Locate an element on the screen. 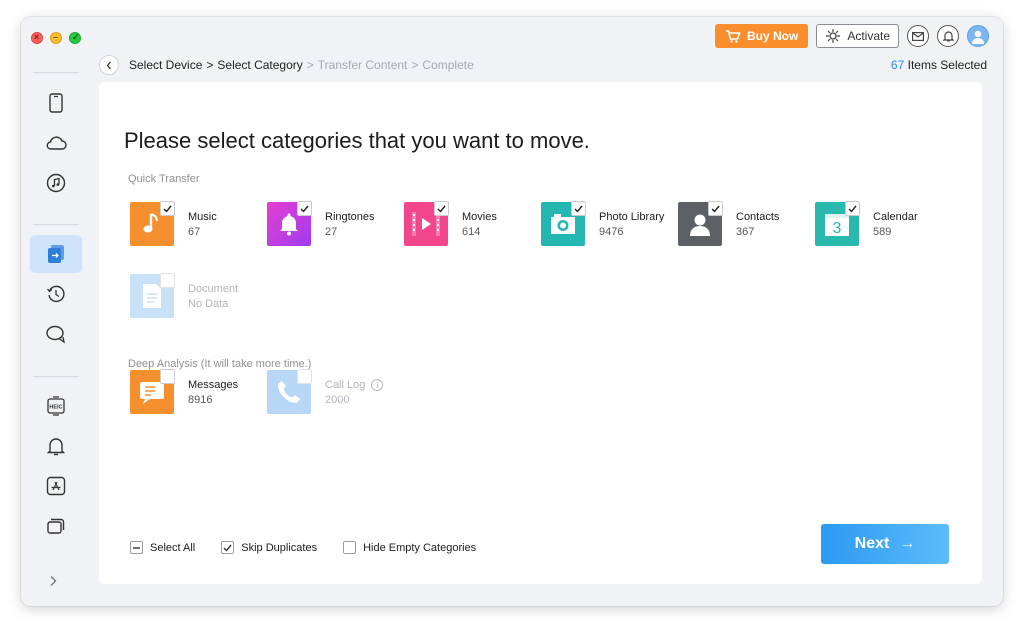  message-icon is located at coordinates (152, 391).